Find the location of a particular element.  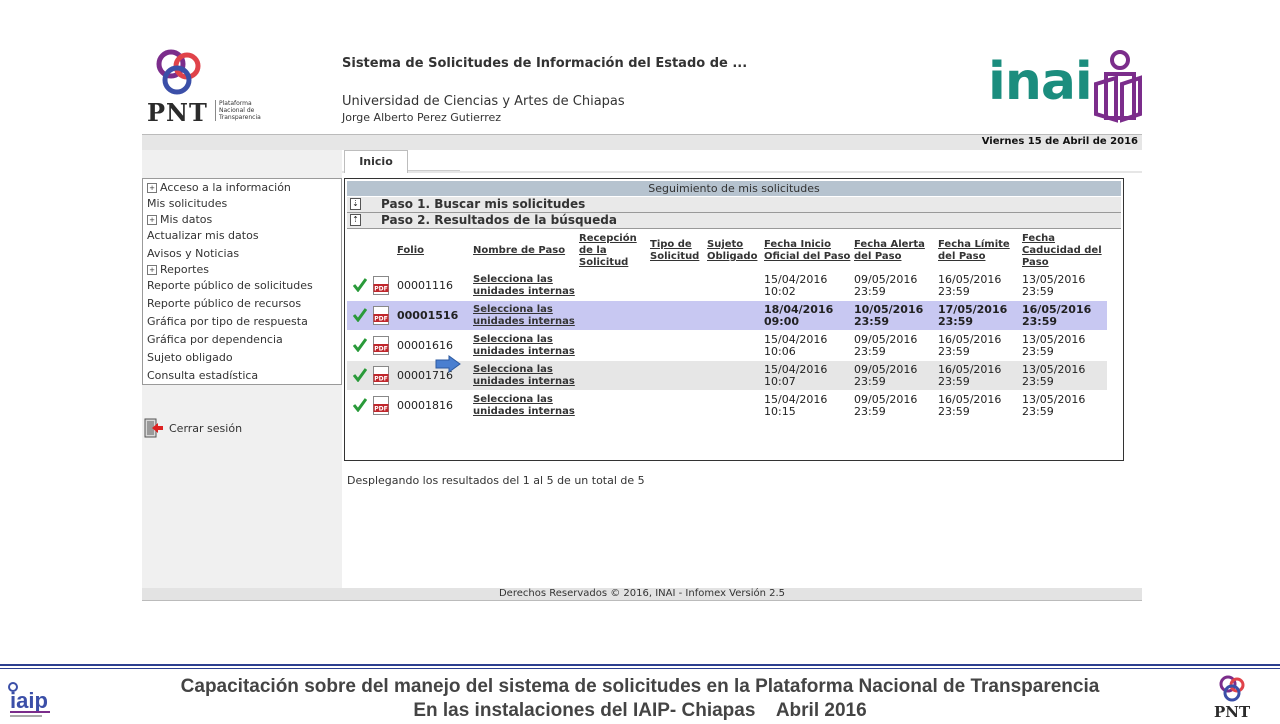

time-line: 10:06 is located at coordinates (780, 351).